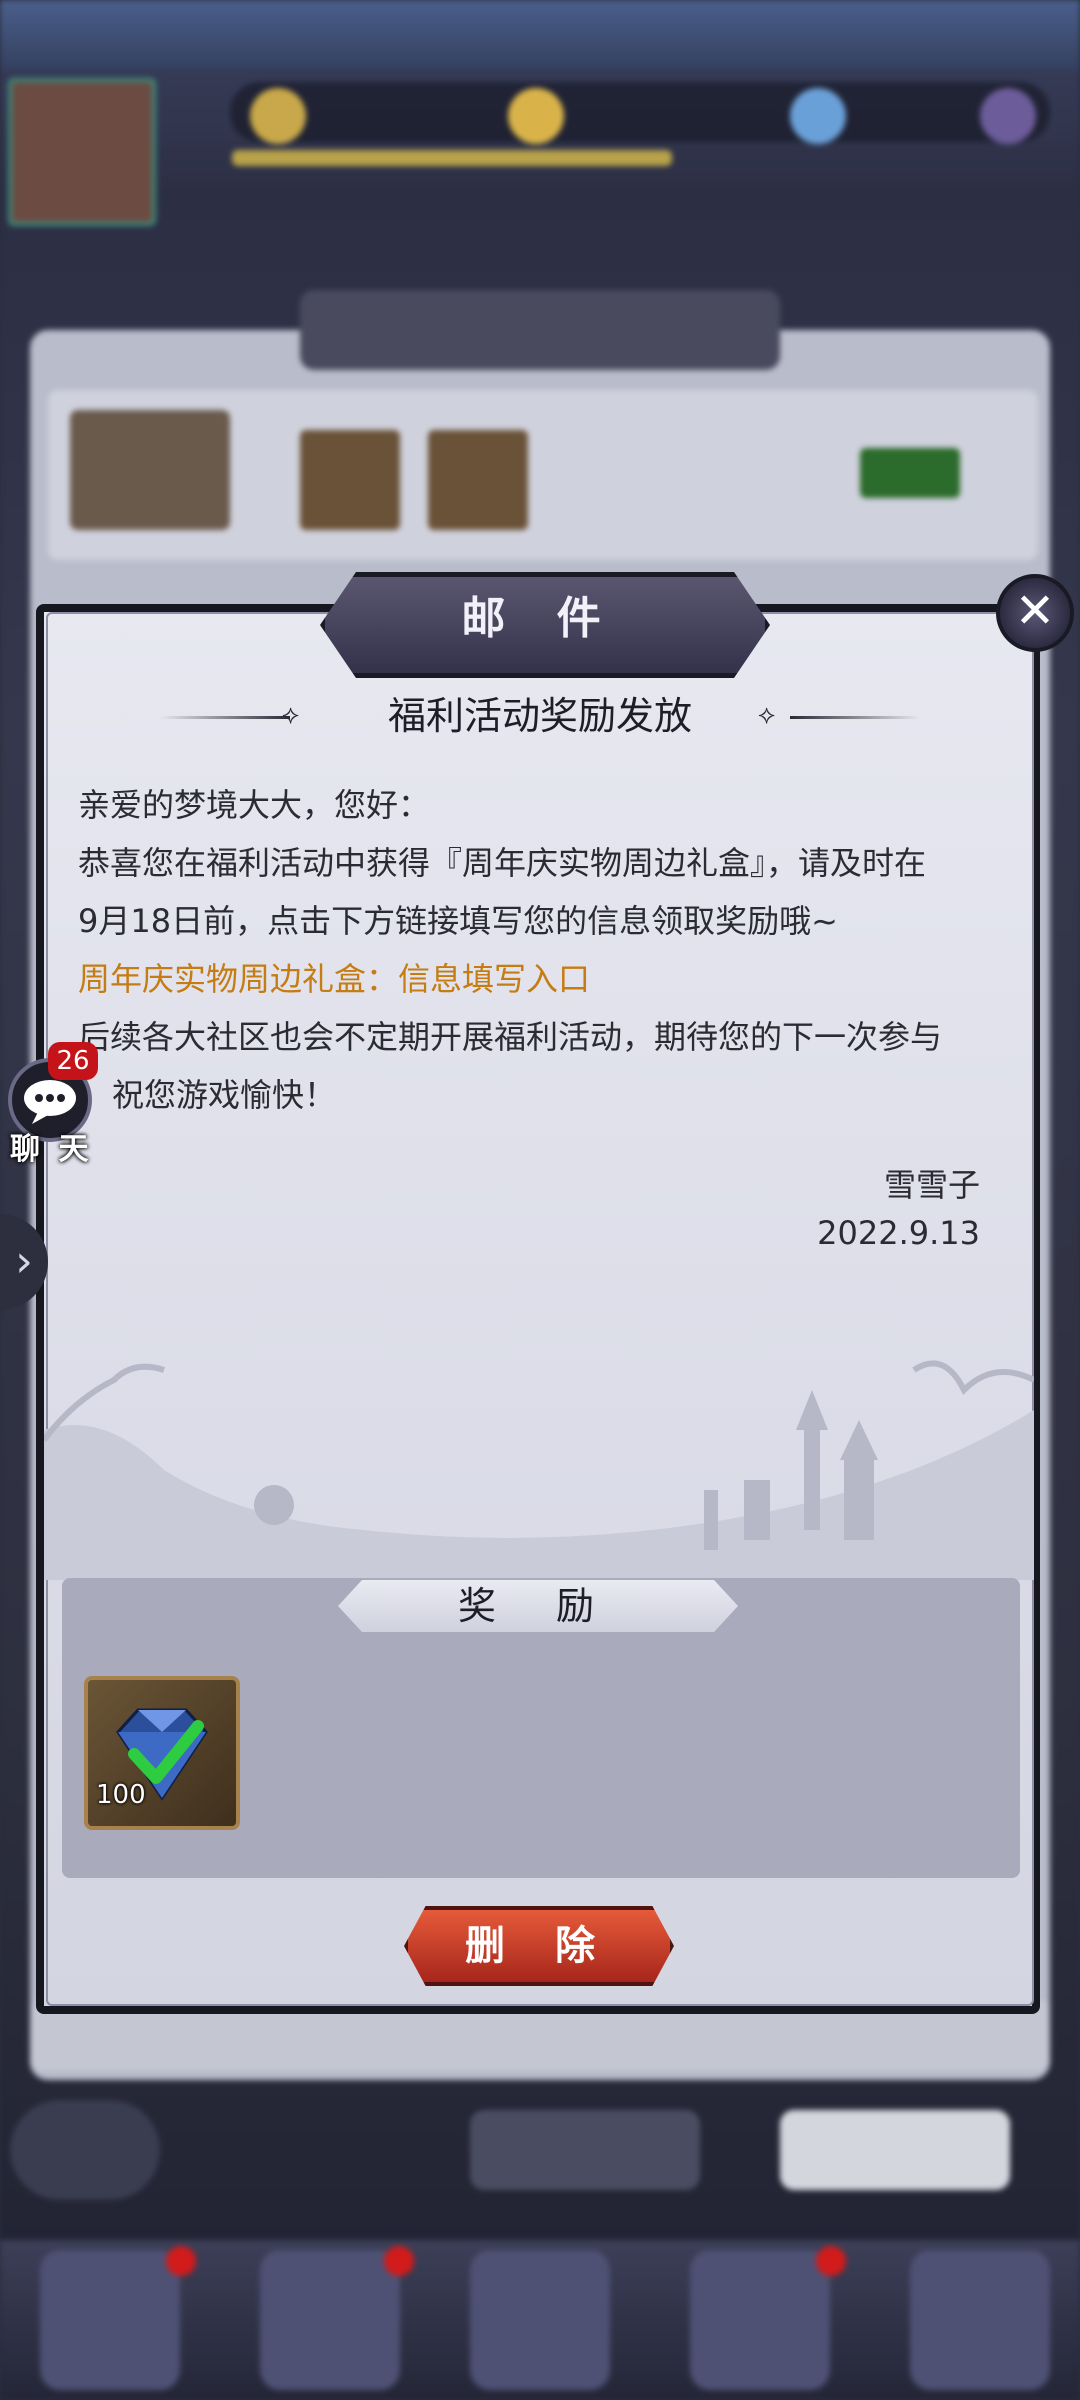 This screenshot has height=2400, width=1080. What do you see at coordinates (540, 330) in the screenshot?
I see `mail-list-title` at bounding box center [540, 330].